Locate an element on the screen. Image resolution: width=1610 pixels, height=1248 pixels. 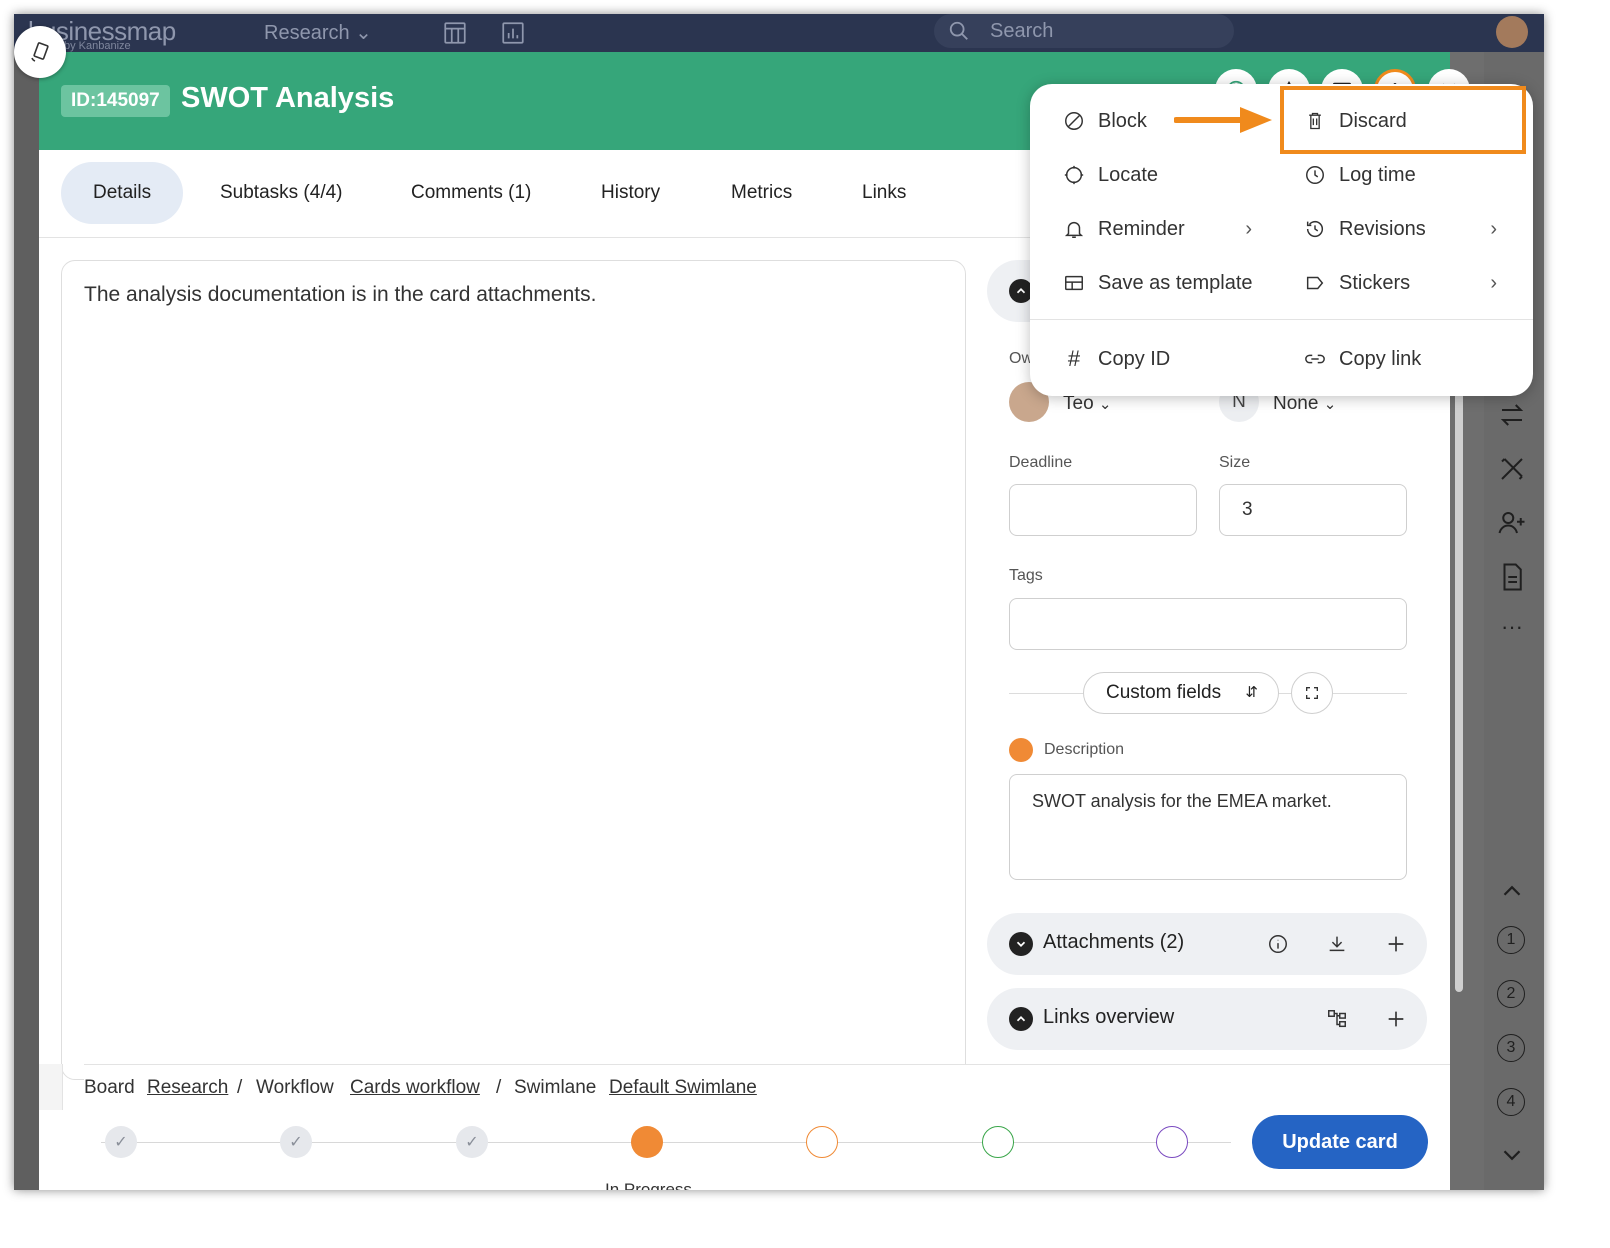
menu-divider is located at coordinates (1281, 319).